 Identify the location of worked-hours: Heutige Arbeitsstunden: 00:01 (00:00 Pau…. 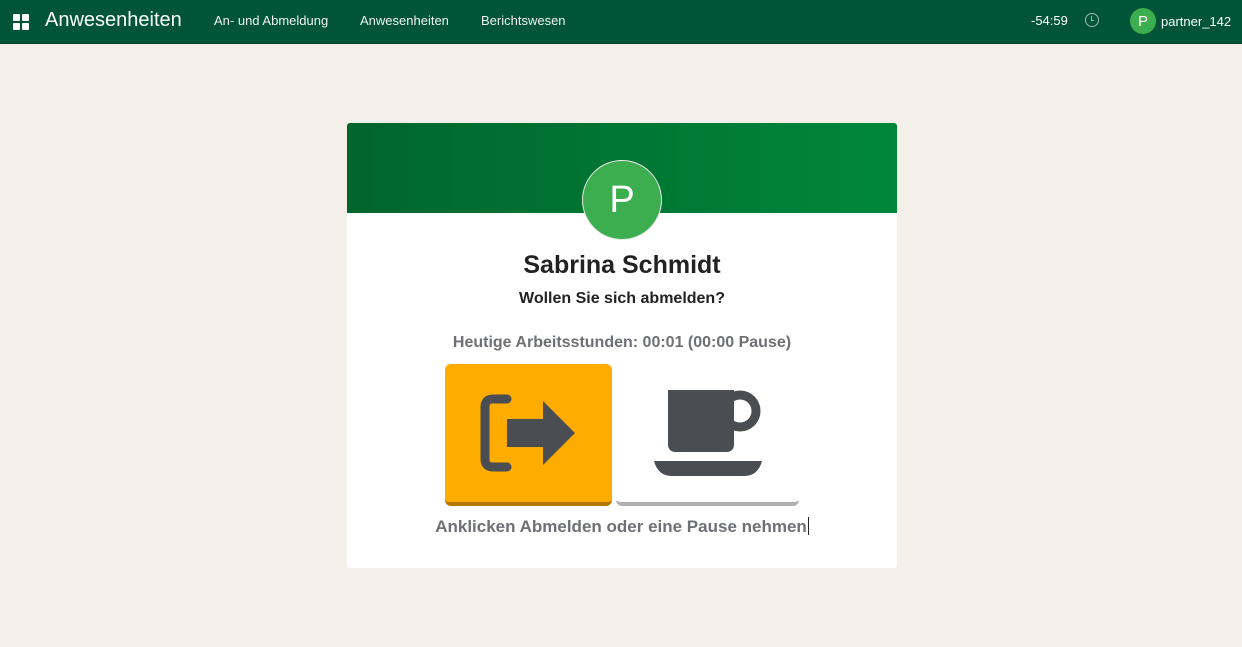
(622, 342).